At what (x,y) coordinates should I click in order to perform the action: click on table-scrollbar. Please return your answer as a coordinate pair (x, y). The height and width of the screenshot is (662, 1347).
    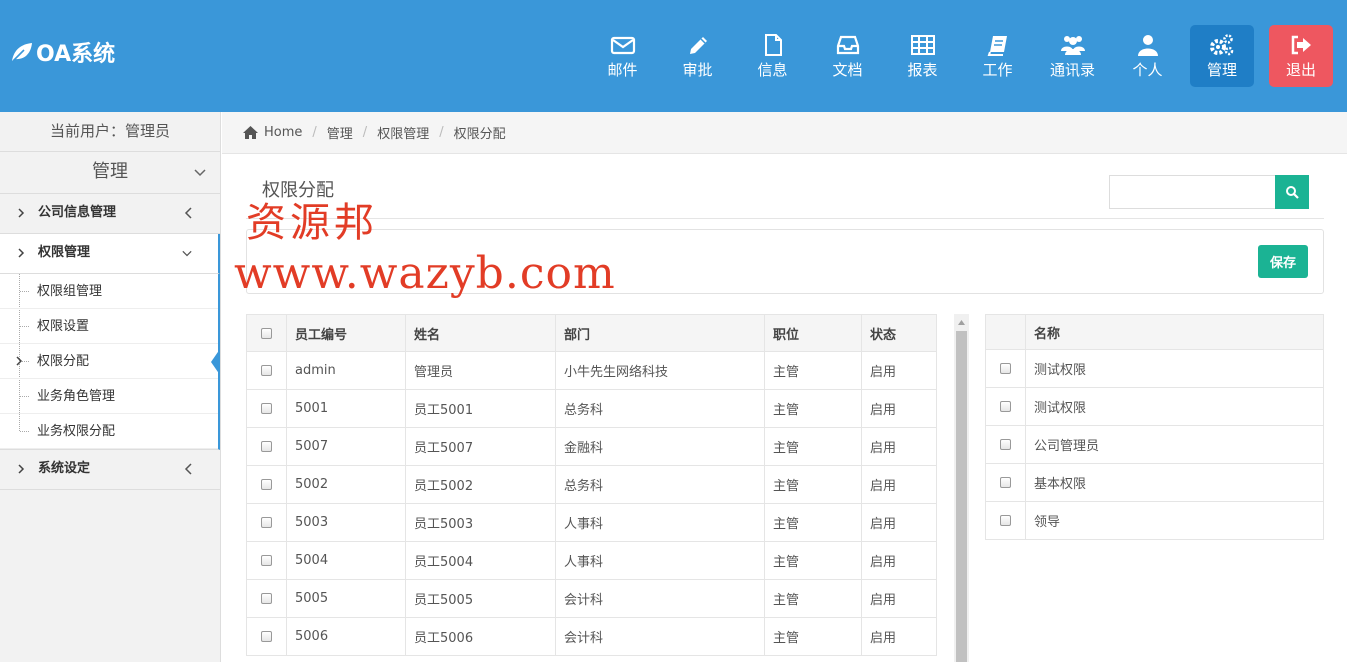
    Looking at the image, I should click on (961, 488).